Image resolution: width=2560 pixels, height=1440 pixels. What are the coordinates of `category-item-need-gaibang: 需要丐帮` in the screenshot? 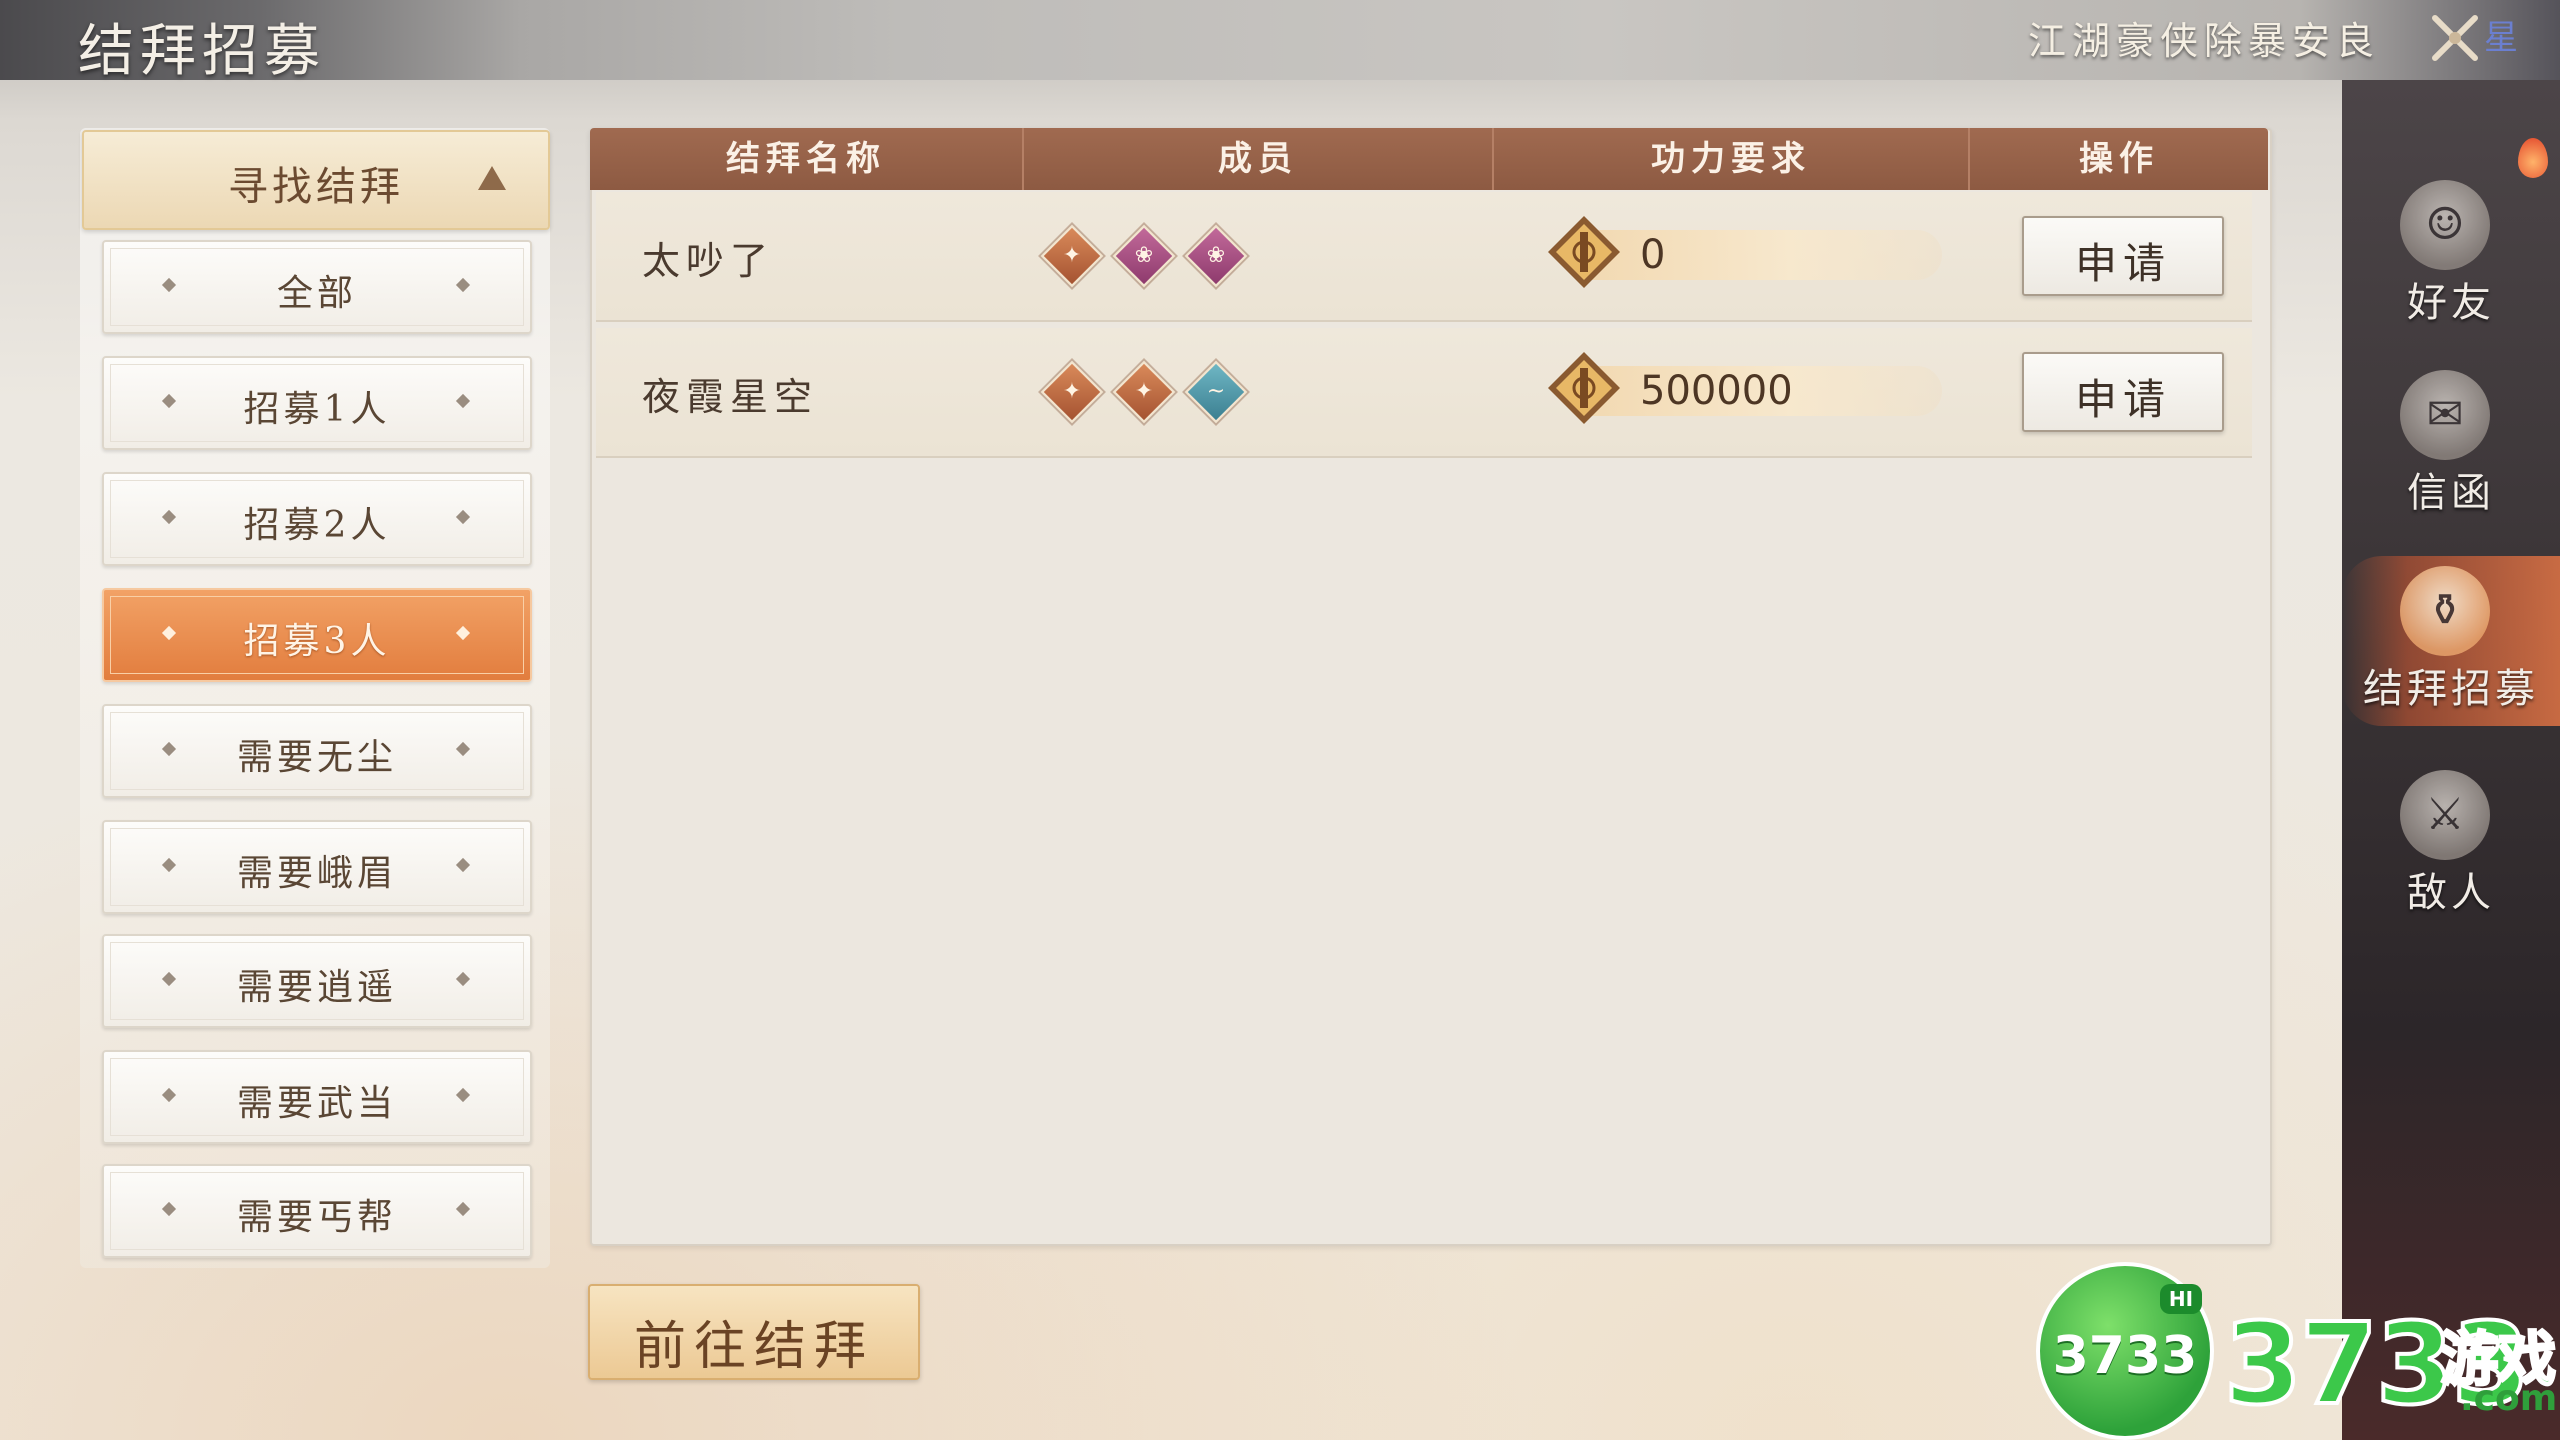 It's located at (317, 1211).